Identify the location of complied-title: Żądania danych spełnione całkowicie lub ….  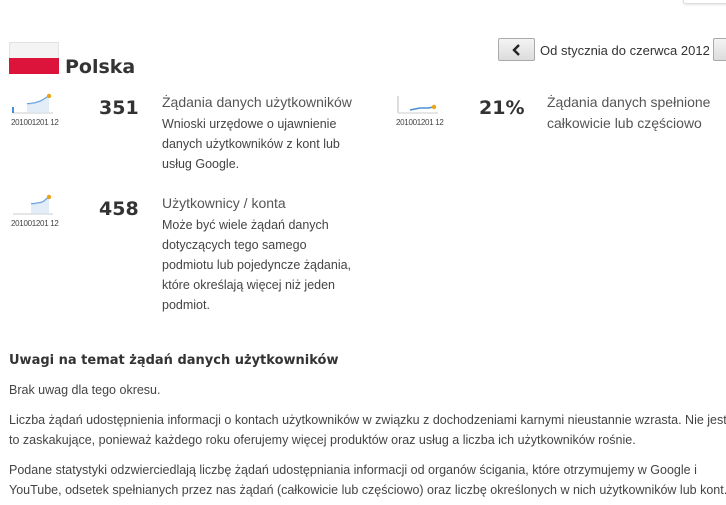
(629, 112).